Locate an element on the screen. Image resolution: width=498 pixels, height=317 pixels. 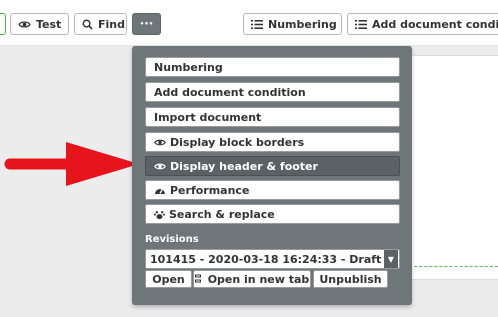
unpublish-button: Unpublish is located at coordinates (350, 279).